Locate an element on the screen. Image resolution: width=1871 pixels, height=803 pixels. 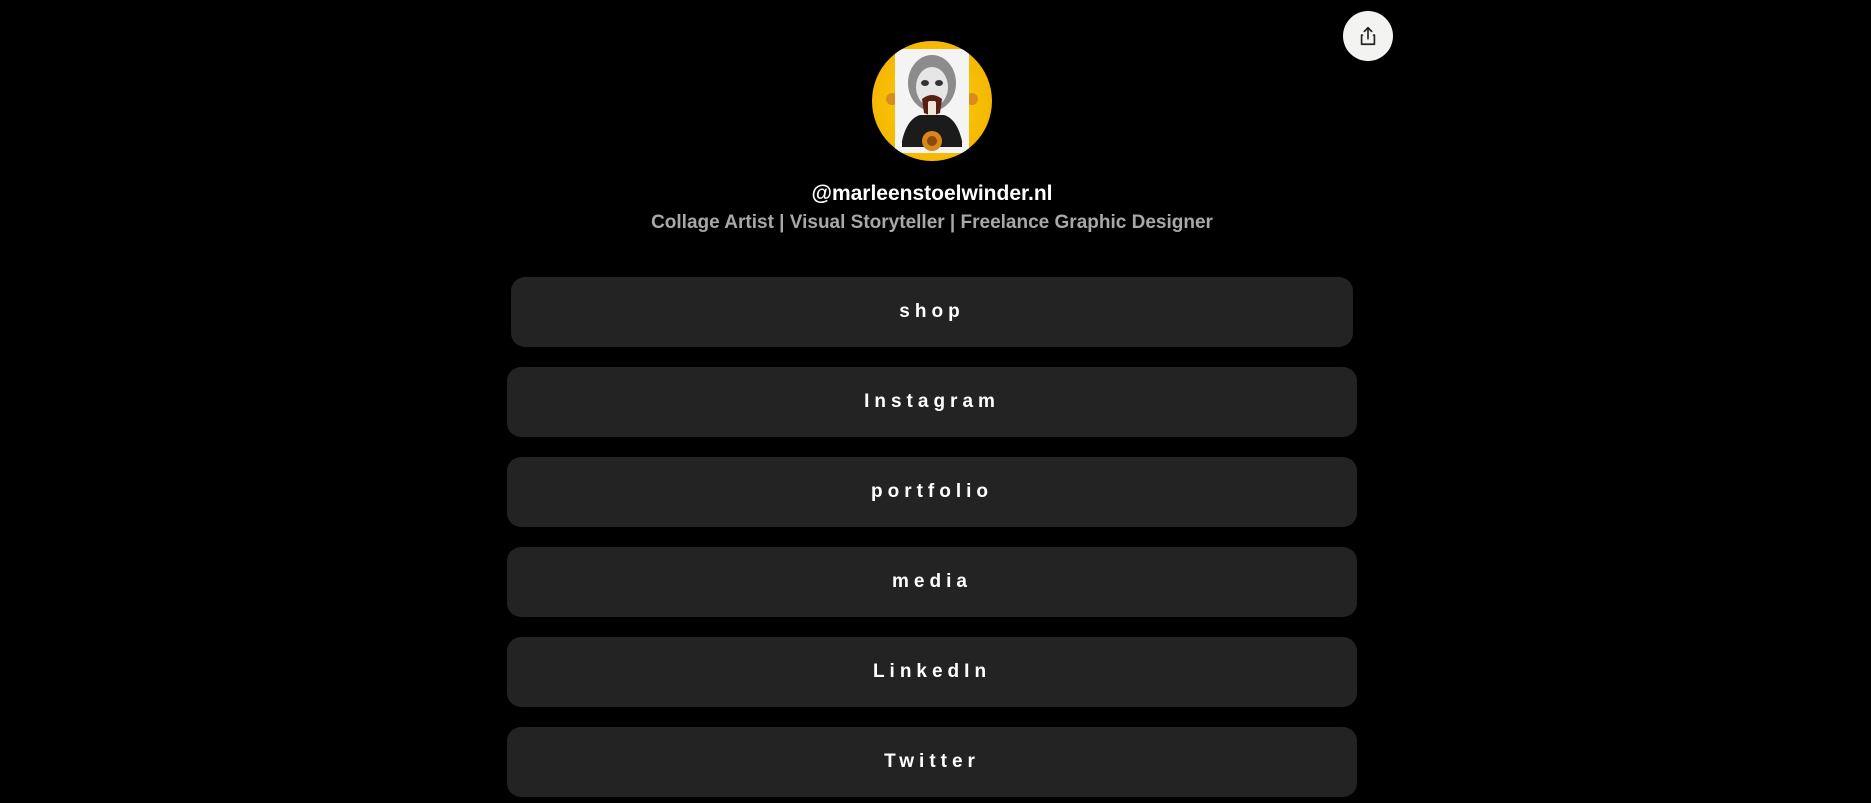
link-label: shop is located at coordinates (932, 311).